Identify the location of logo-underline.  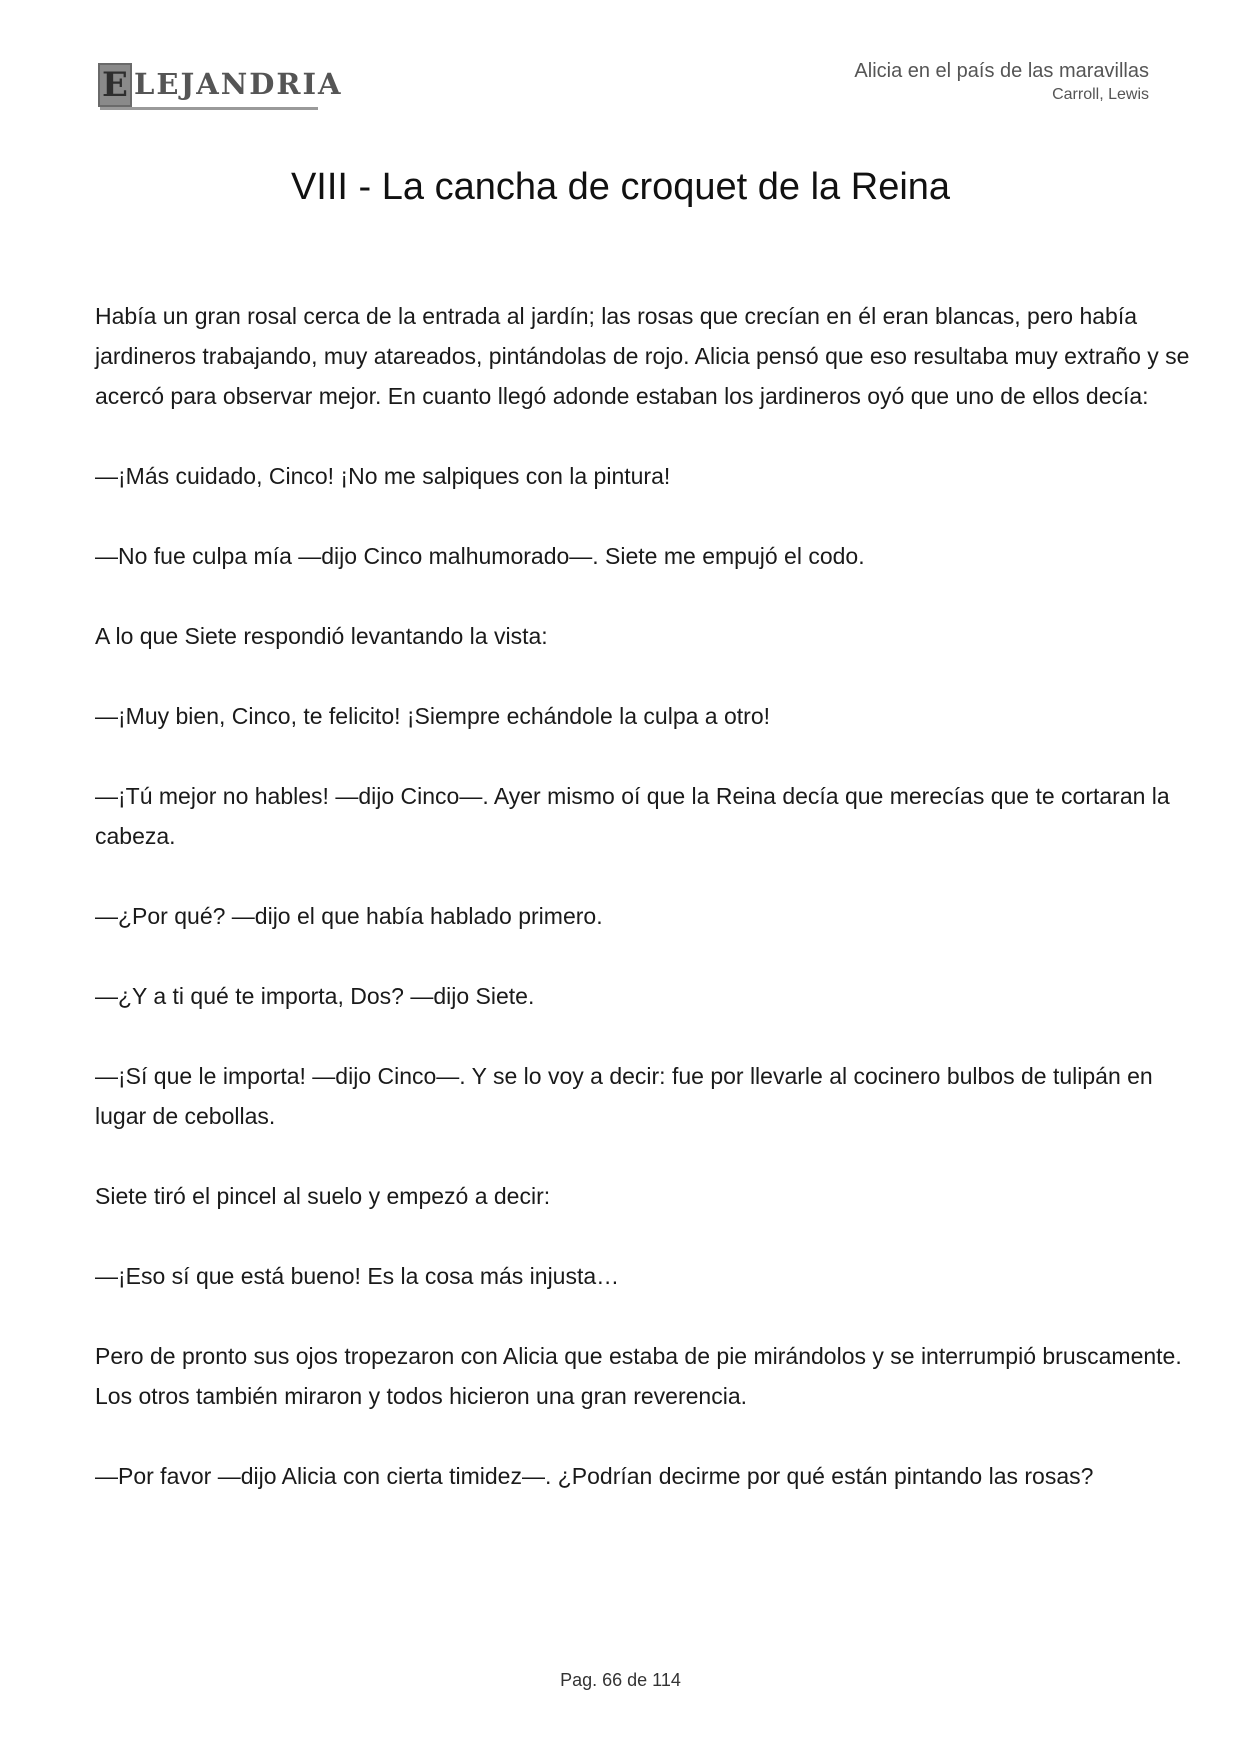
(209, 108).